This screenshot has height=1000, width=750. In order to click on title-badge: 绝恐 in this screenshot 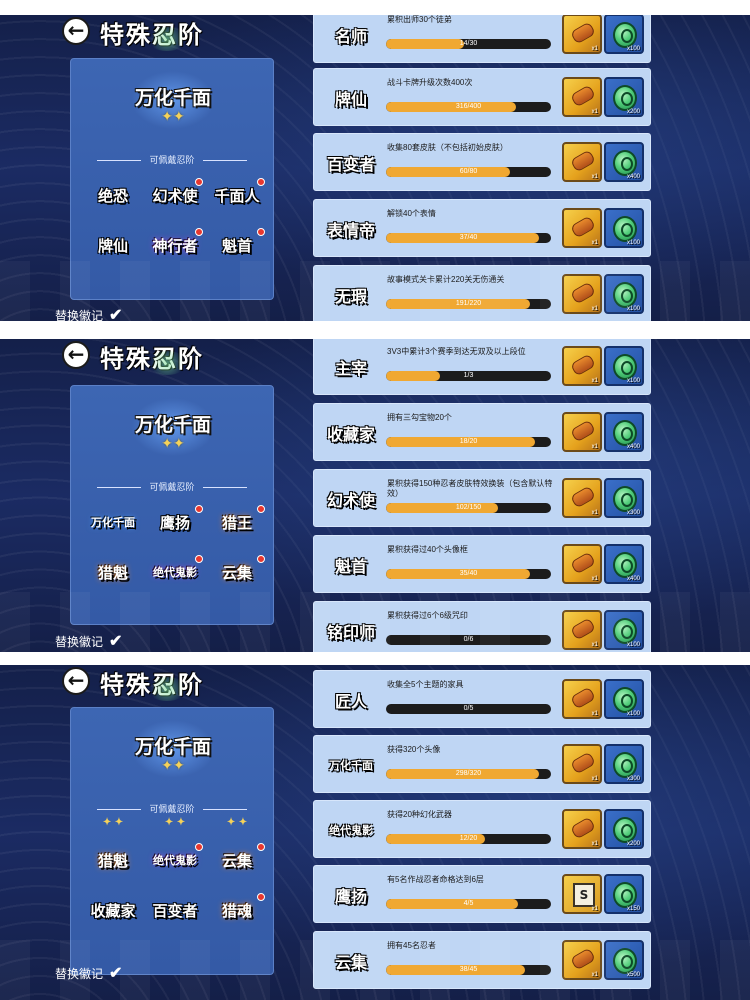, I will do `click(113, 195)`.